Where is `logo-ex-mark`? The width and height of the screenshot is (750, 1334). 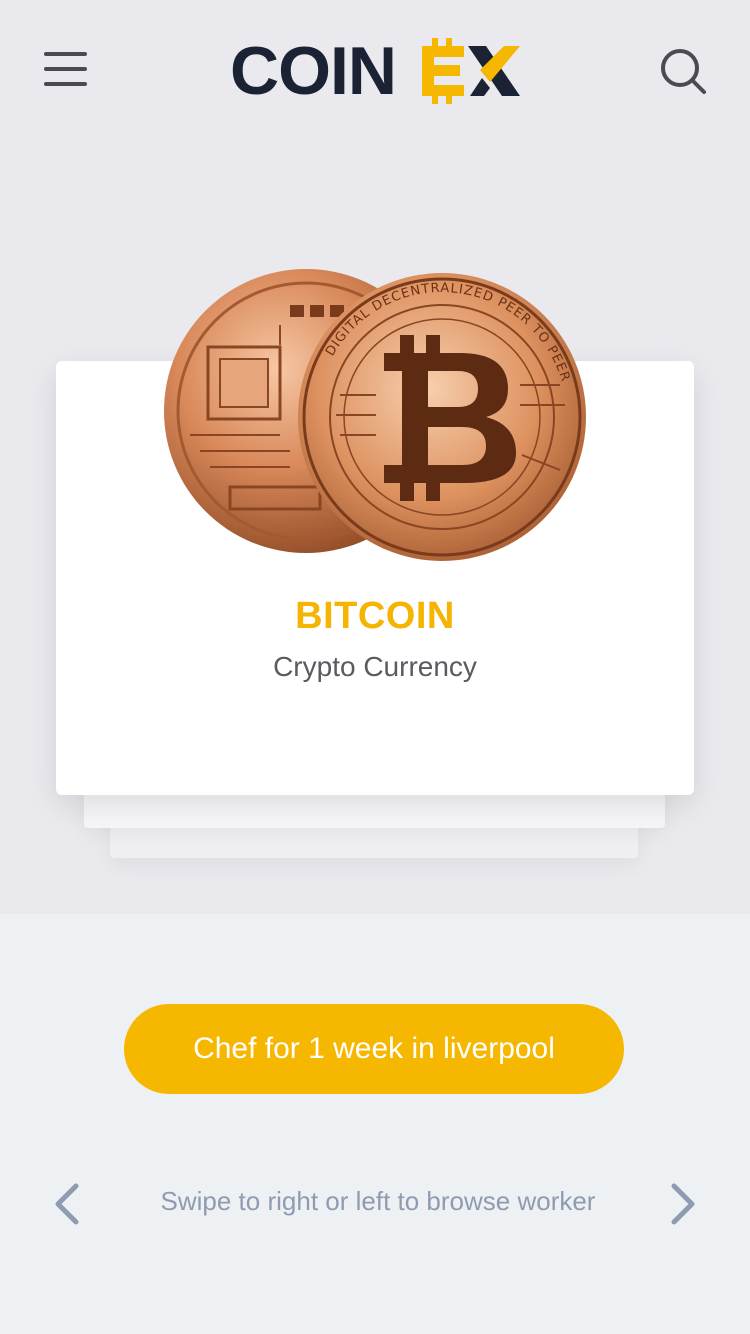 logo-ex-mark is located at coordinates (471, 71).